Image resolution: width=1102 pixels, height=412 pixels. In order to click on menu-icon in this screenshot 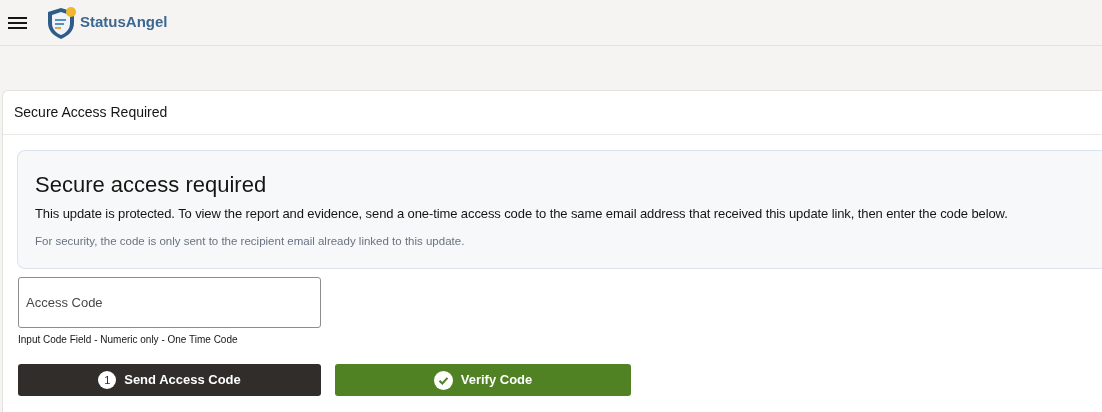, I will do `click(17, 22)`.